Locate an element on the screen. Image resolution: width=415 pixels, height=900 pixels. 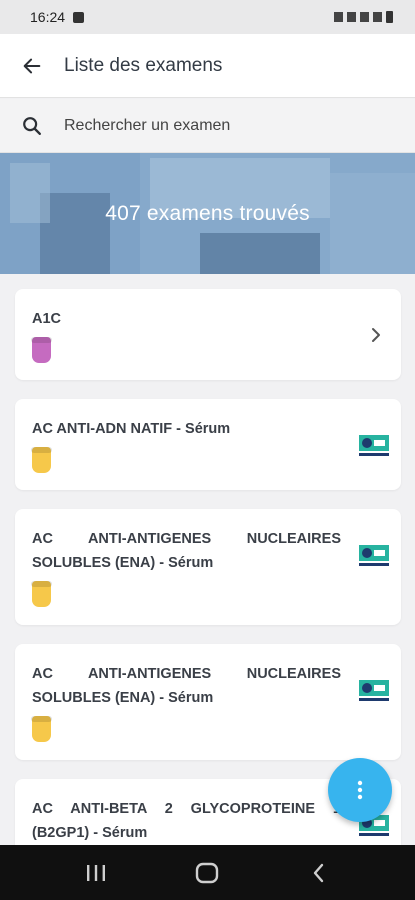
recent-apps-button is located at coordinates (96, 873).